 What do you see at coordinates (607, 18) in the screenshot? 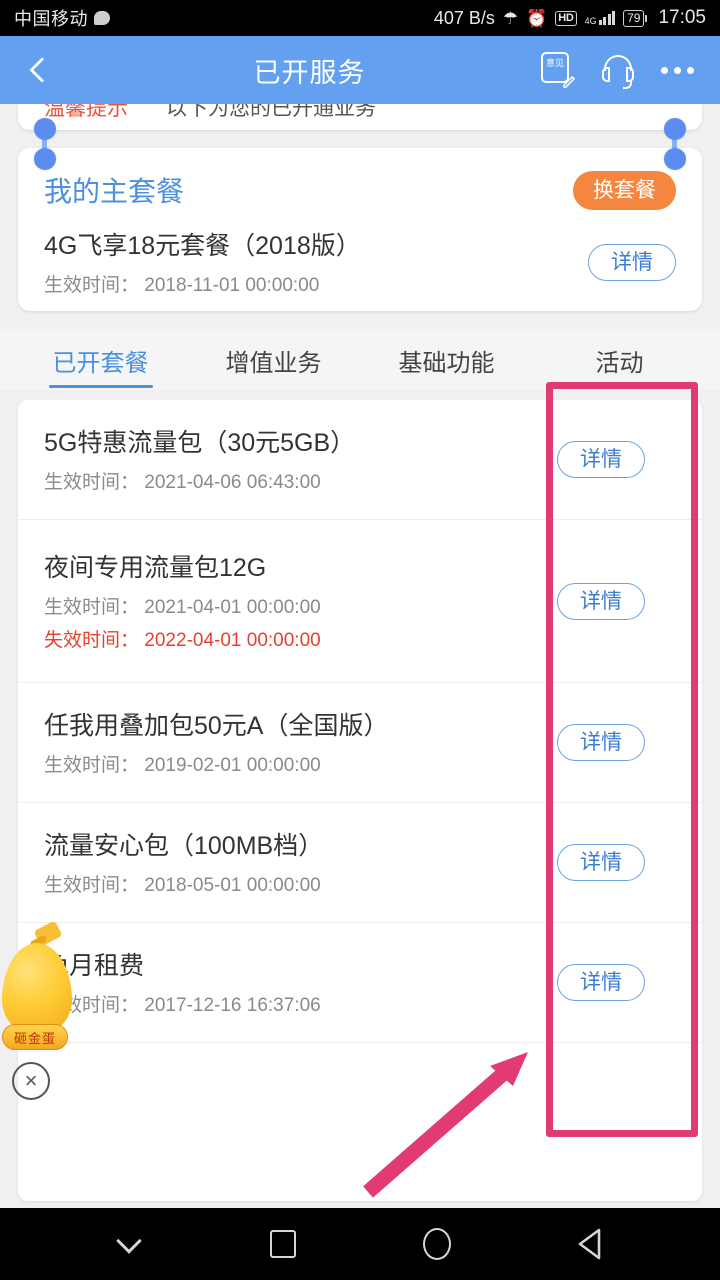
I see `signal-bars-icon` at bounding box center [607, 18].